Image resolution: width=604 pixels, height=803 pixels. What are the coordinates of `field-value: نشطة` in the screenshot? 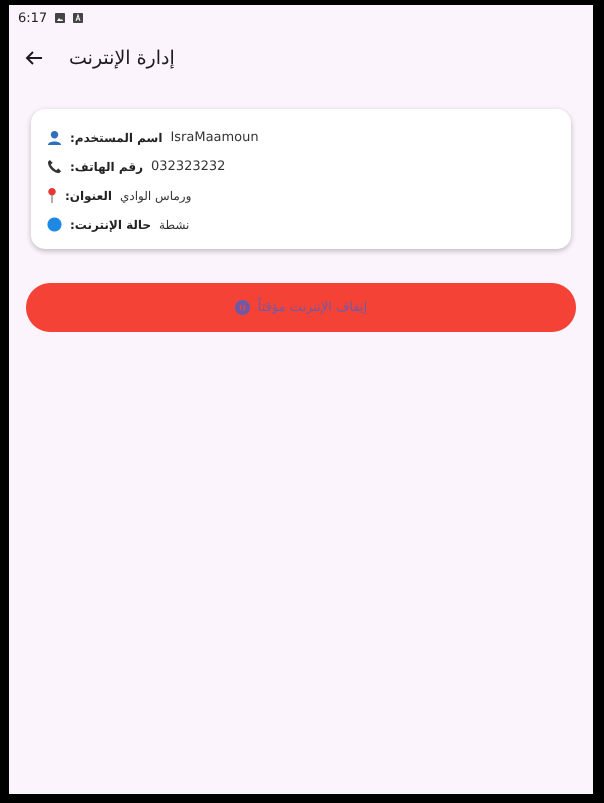 It's located at (174, 225).